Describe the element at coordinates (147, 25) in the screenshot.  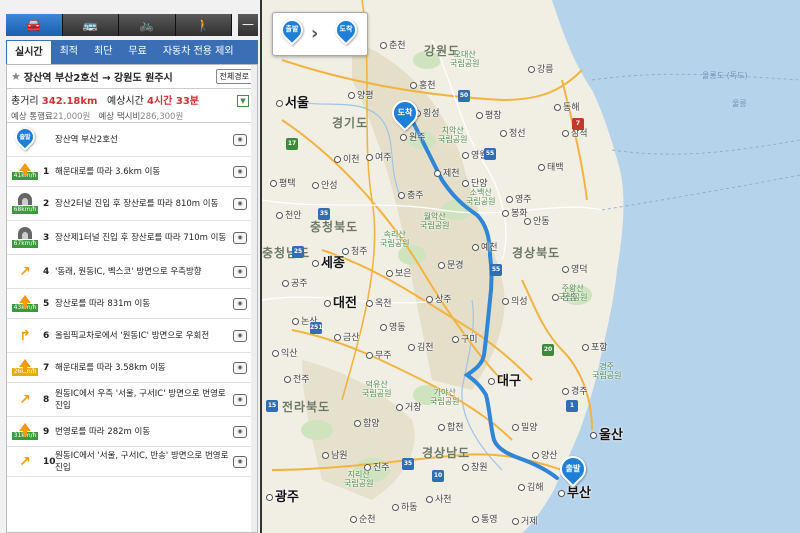
I see `mode-bike-button: 🚲` at that location.